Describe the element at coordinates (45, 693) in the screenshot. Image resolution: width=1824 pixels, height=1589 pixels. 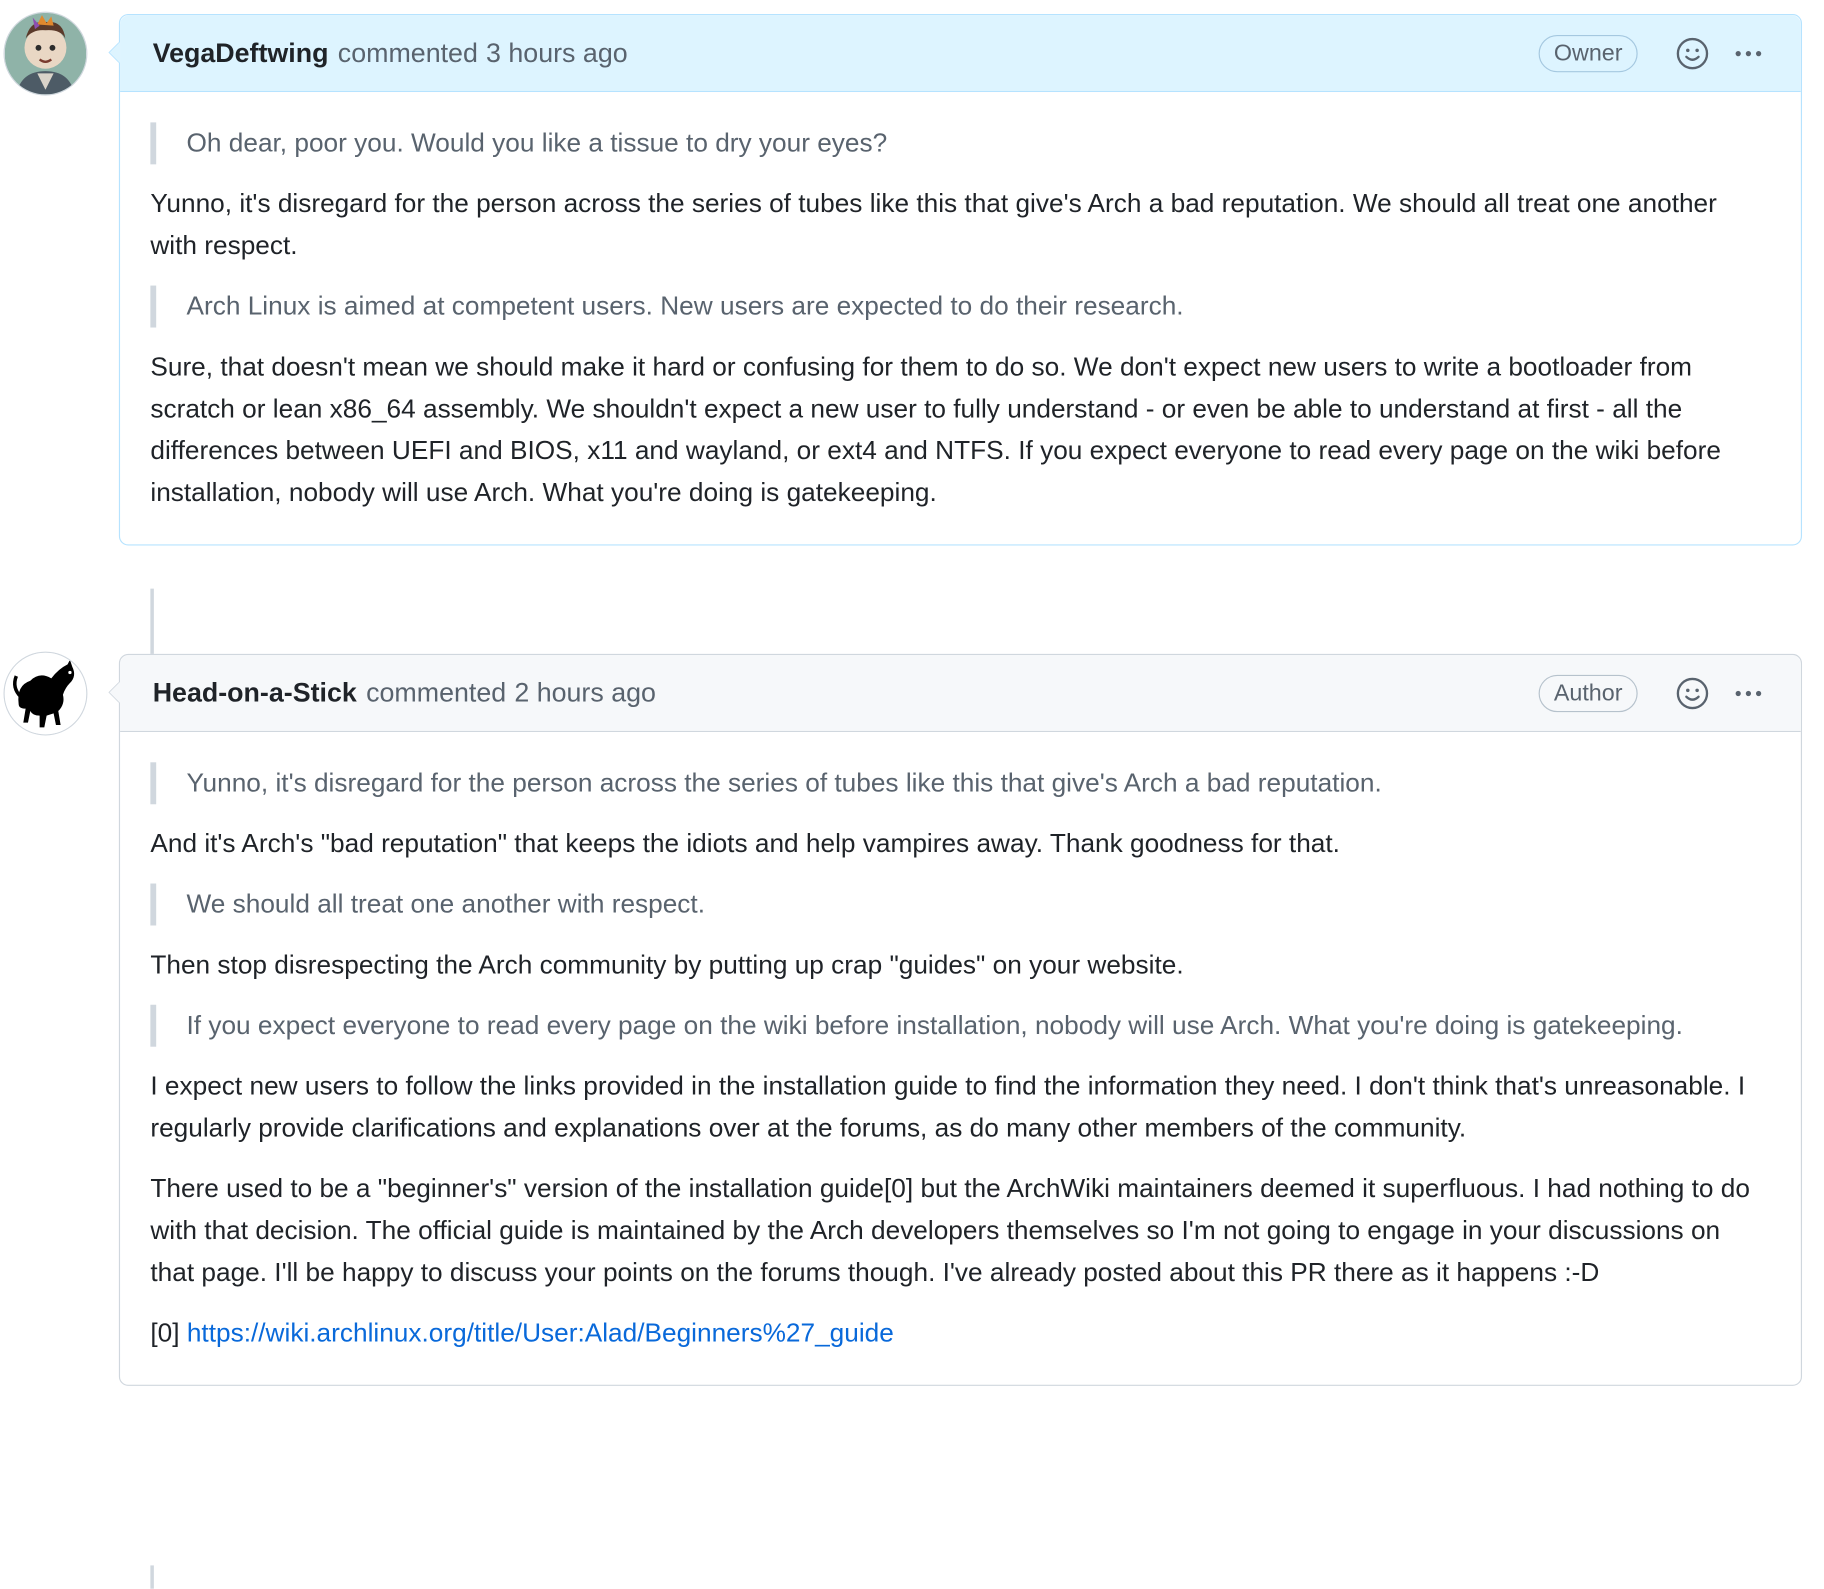
I see `avatar-head-on-a-stick` at that location.